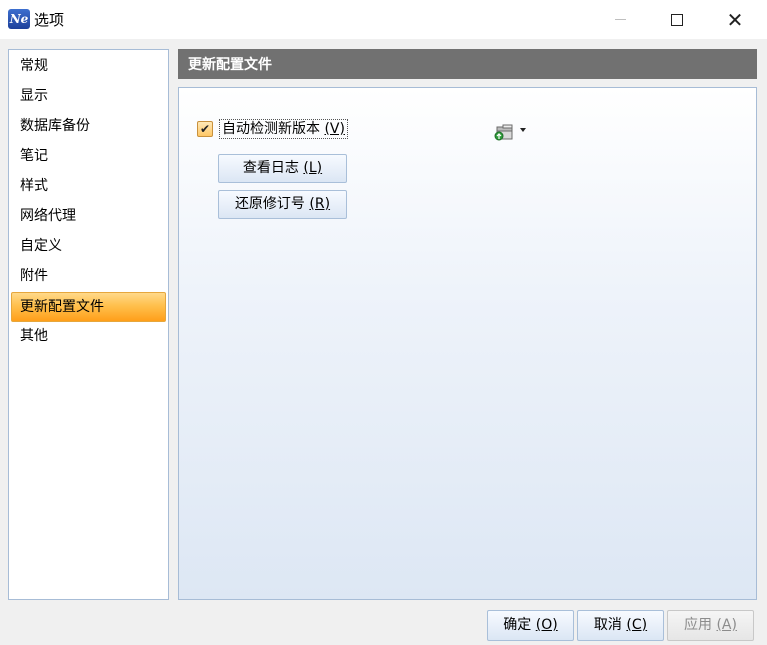 This screenshot has height=645, width=767. What do you see at coordinates (62, 307) in the screenshot?
I see `sidebar-item-label: 更新配置文件` at bounding box center [62, 307].